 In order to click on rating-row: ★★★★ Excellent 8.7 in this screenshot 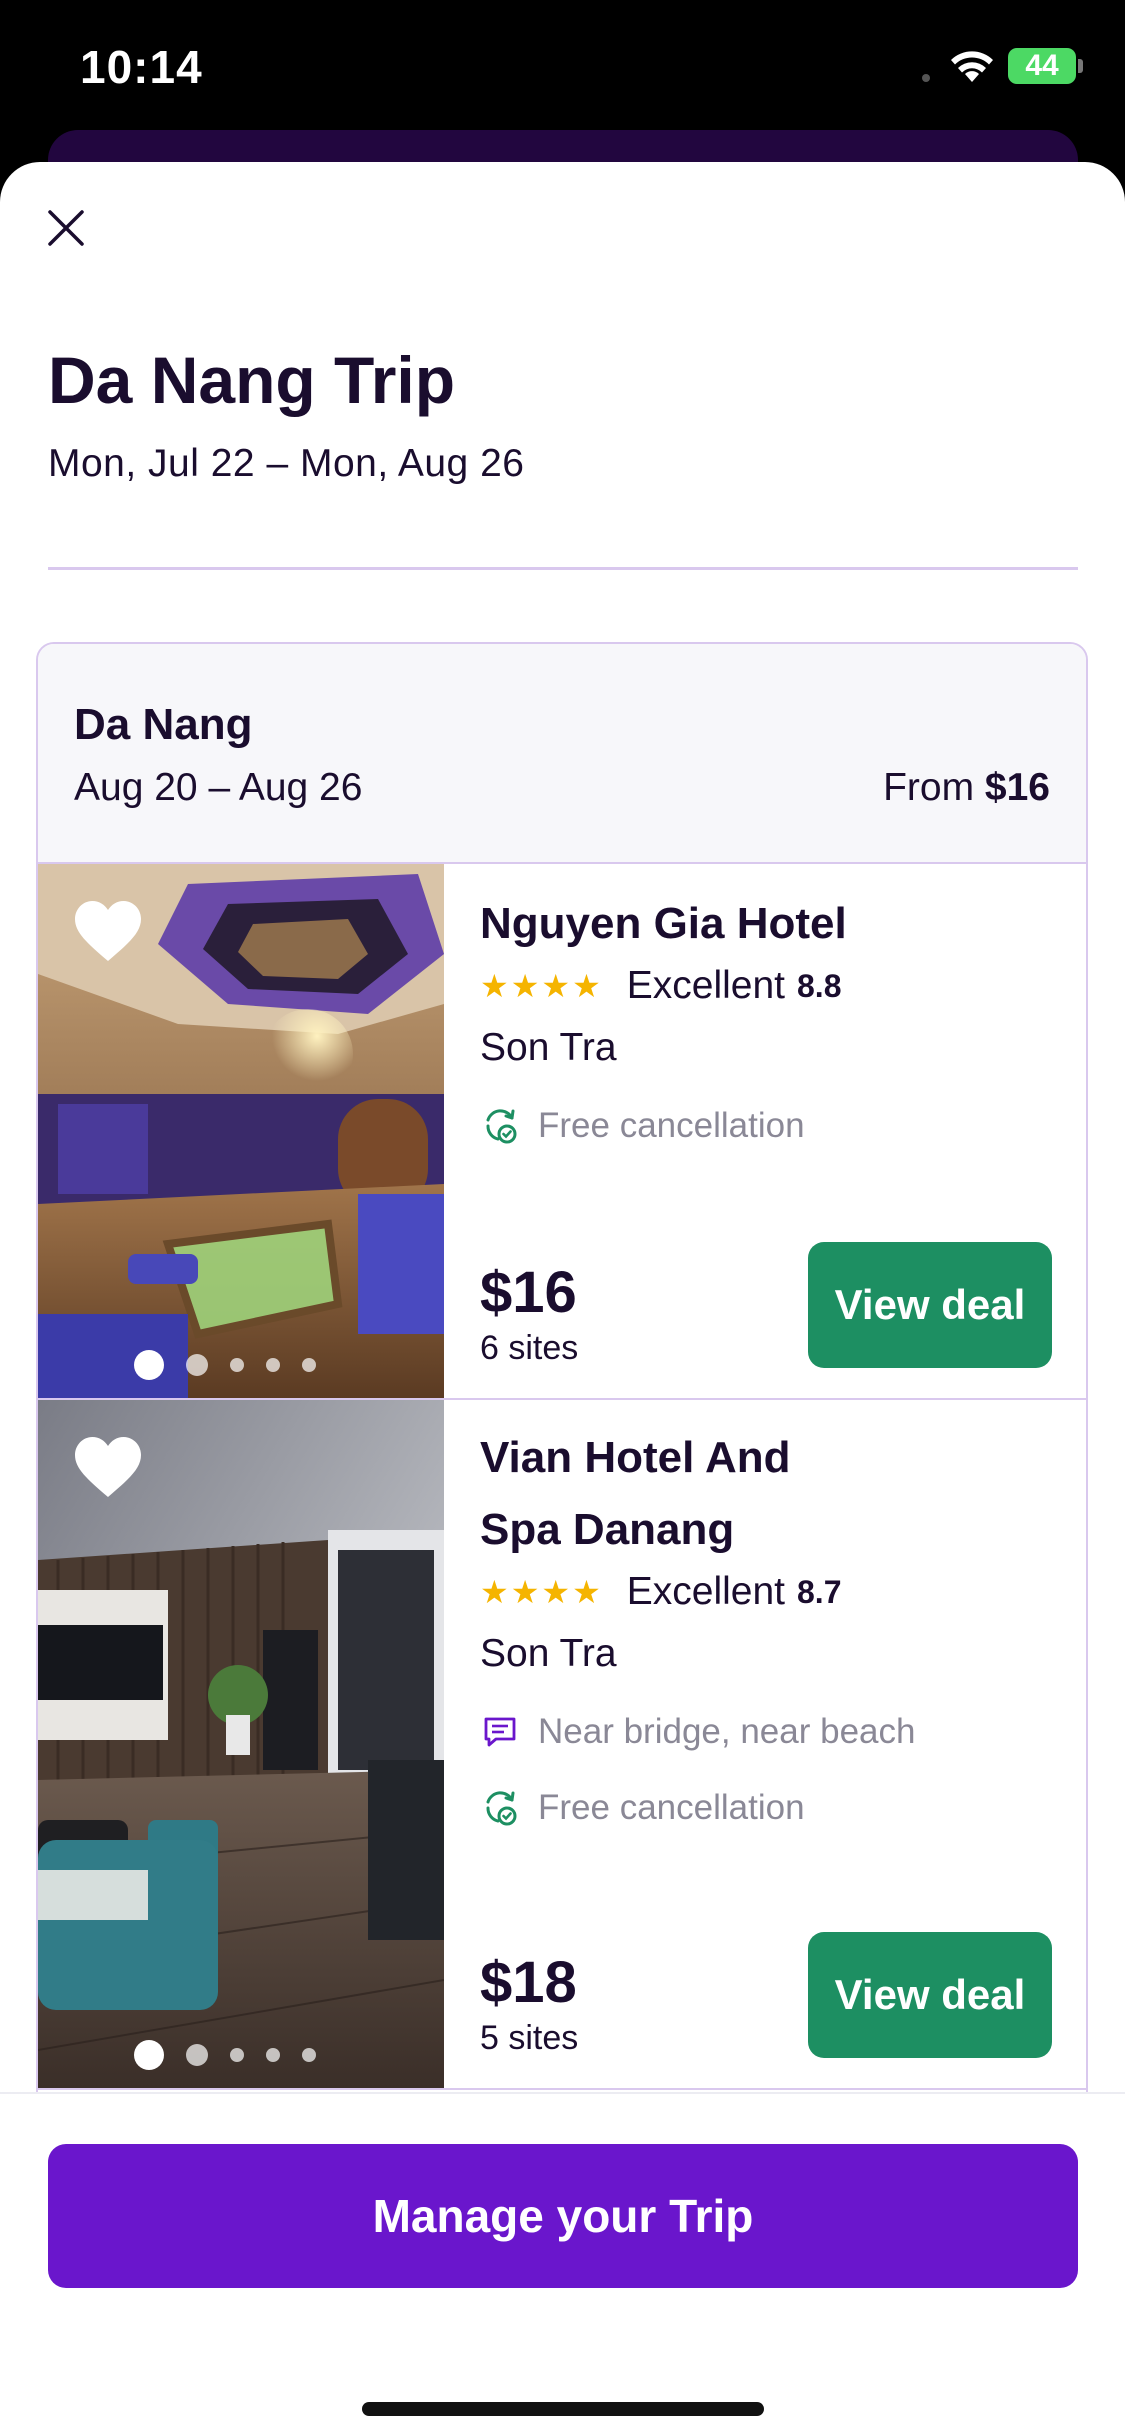, I will do `click(768, 1592)`.